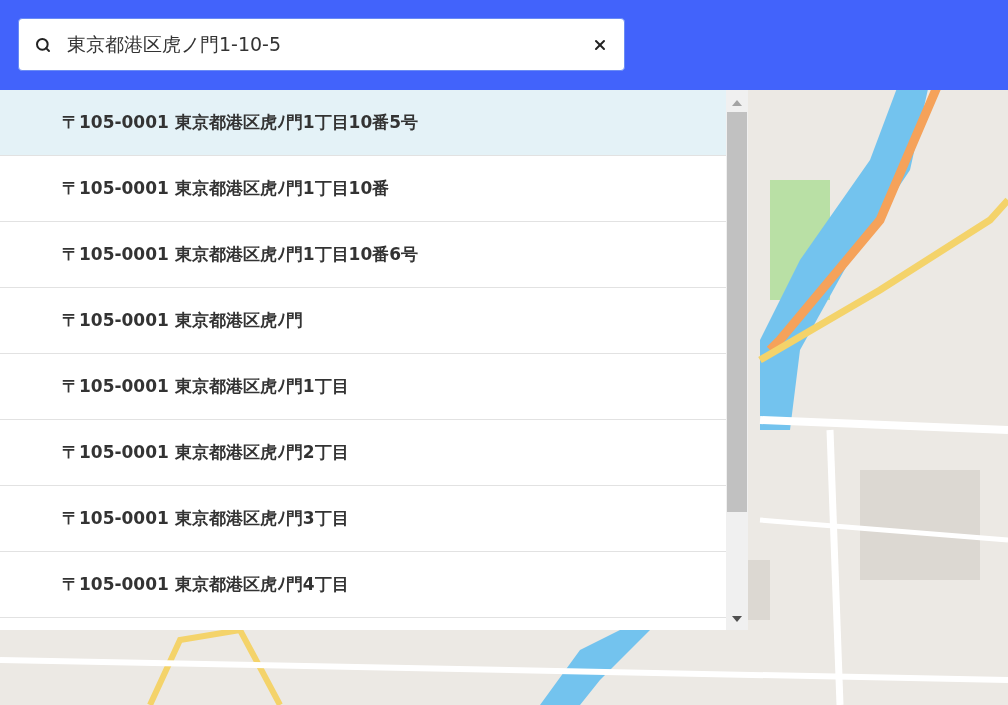  Describe the element at coordinates (363, 123) in the screenshot. I see `suggestion-item: 〒105-0001 東京都港区虎ﾉ門1丁目10番5号` at that location.